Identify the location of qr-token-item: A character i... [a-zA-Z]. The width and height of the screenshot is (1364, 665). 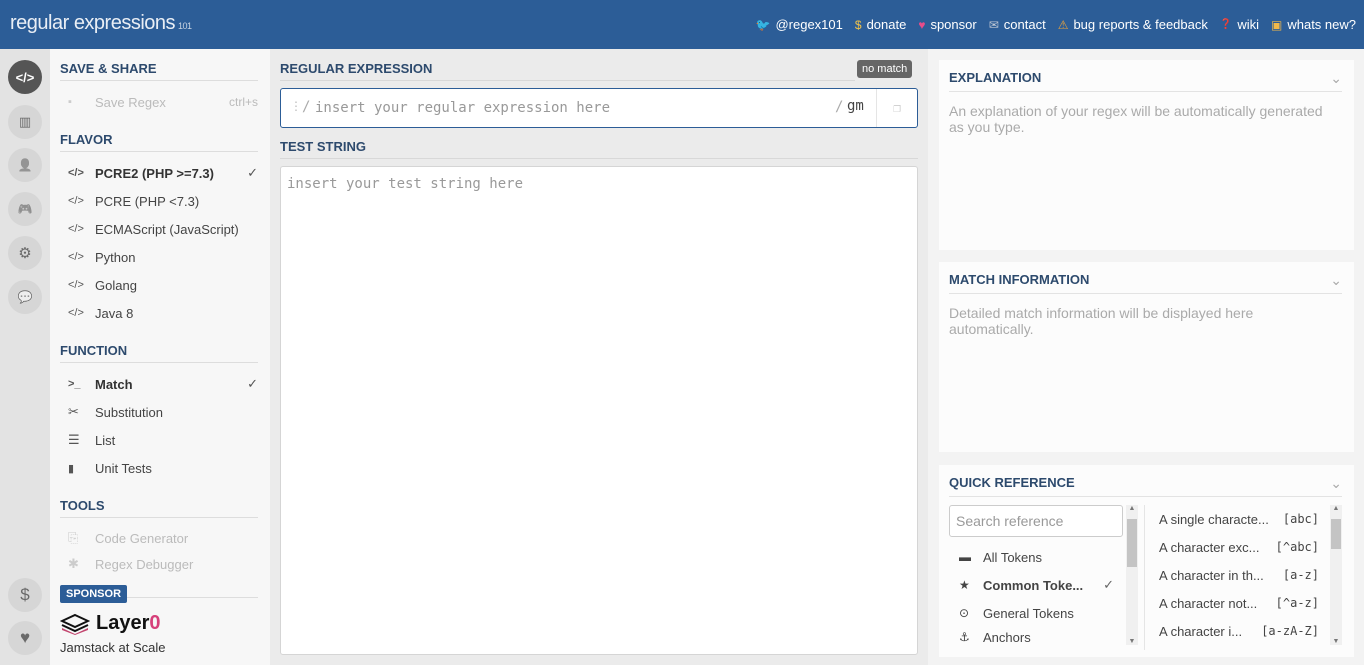
(1239, 631).